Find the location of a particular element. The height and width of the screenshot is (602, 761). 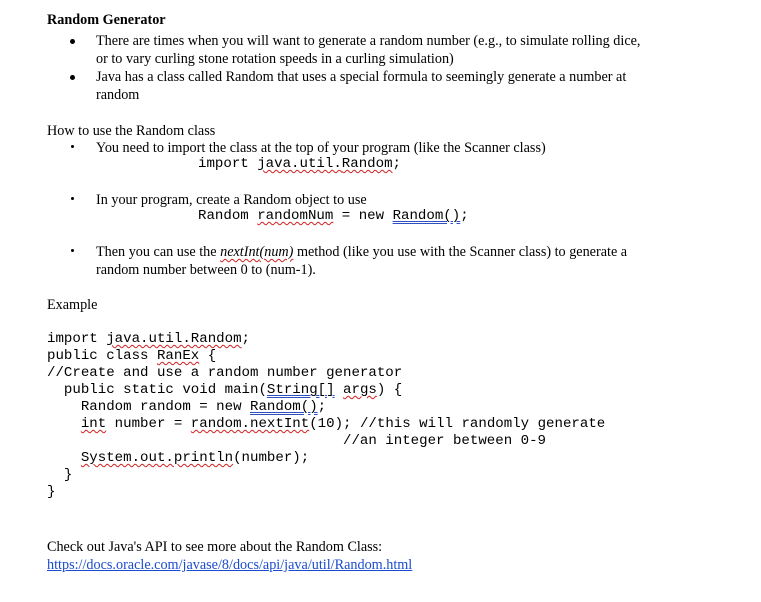

code-arg: args is located at coordinates (360, 390).